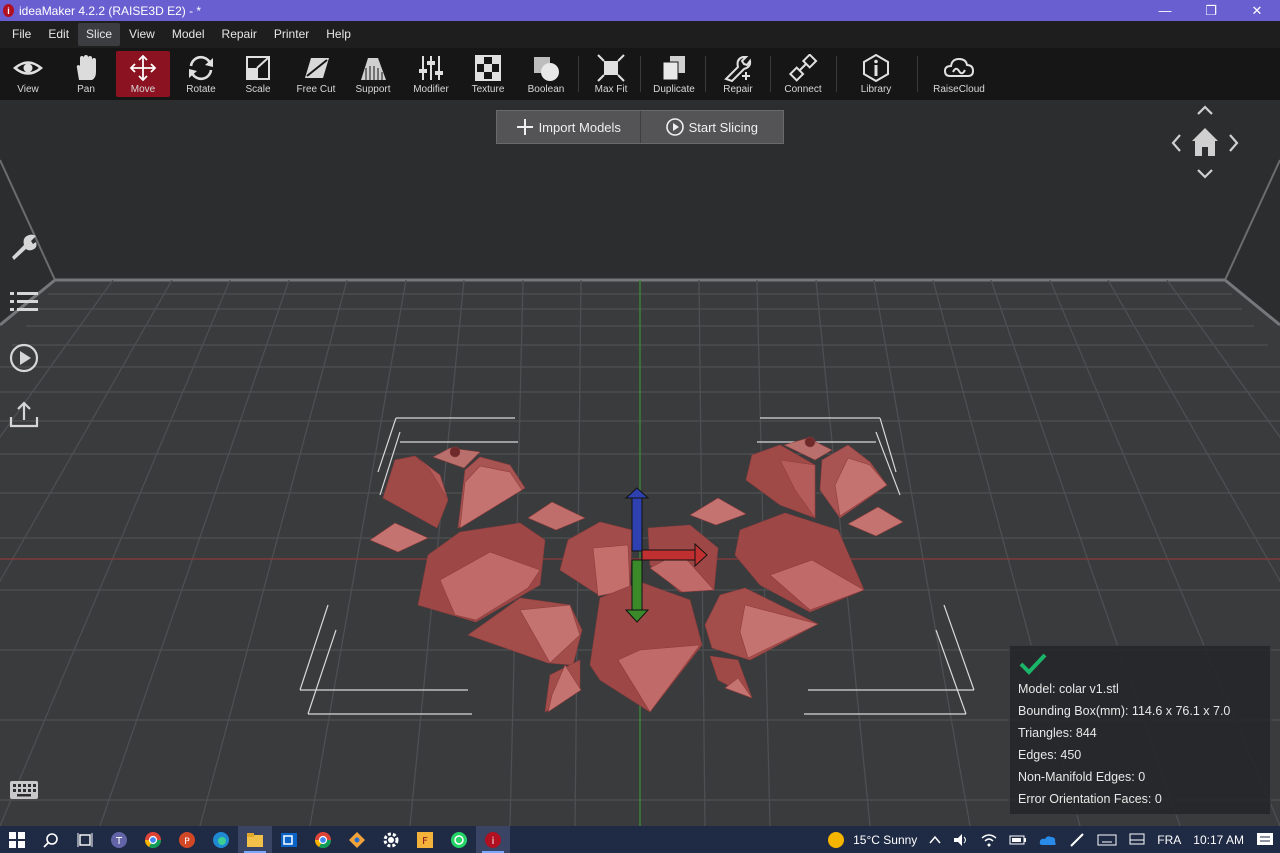 The width and height of the screenshot is (1280, 853). What do you see at coordinates (1205, 110) in the screenshot?
I see `nav-up-icon` at bounding box center [1205, 110].